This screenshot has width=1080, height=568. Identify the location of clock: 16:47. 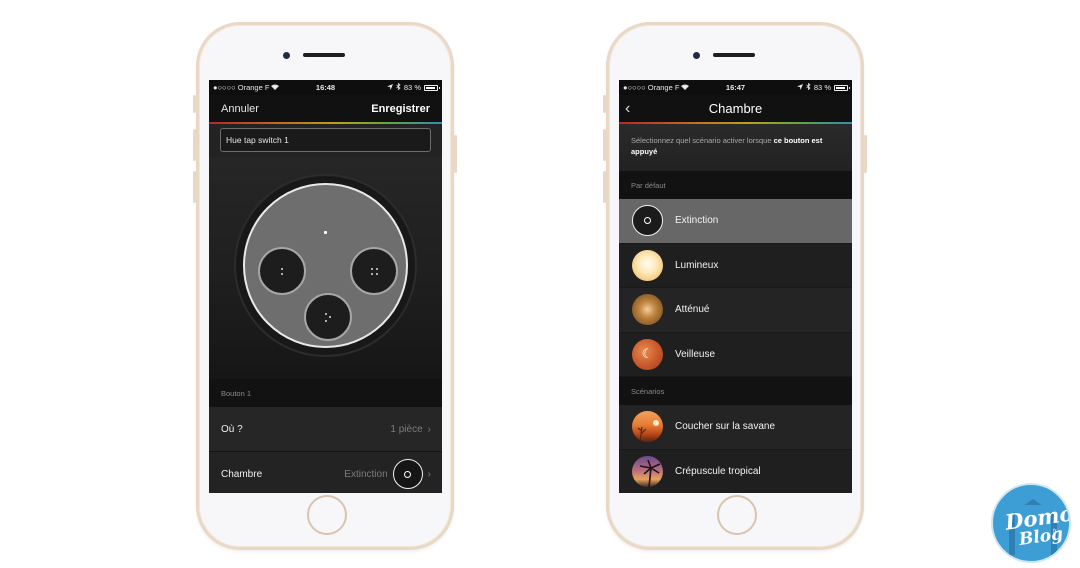
(735, 87).